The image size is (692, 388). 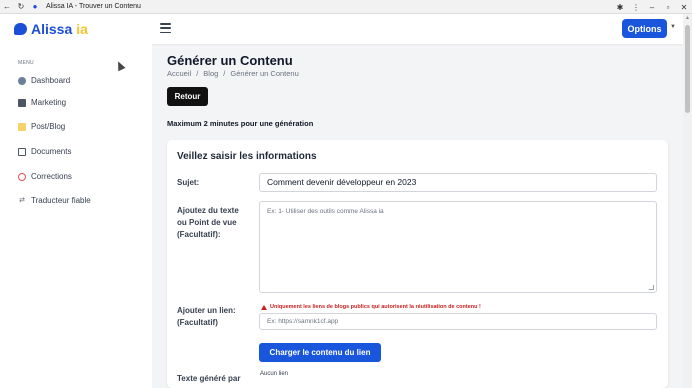 I want to click on speech-bubble-icon, so click(x=20, y=29).